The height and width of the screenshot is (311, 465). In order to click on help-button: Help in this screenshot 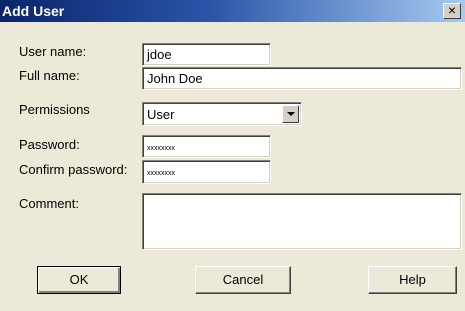, I will do `click(412, 280)`.